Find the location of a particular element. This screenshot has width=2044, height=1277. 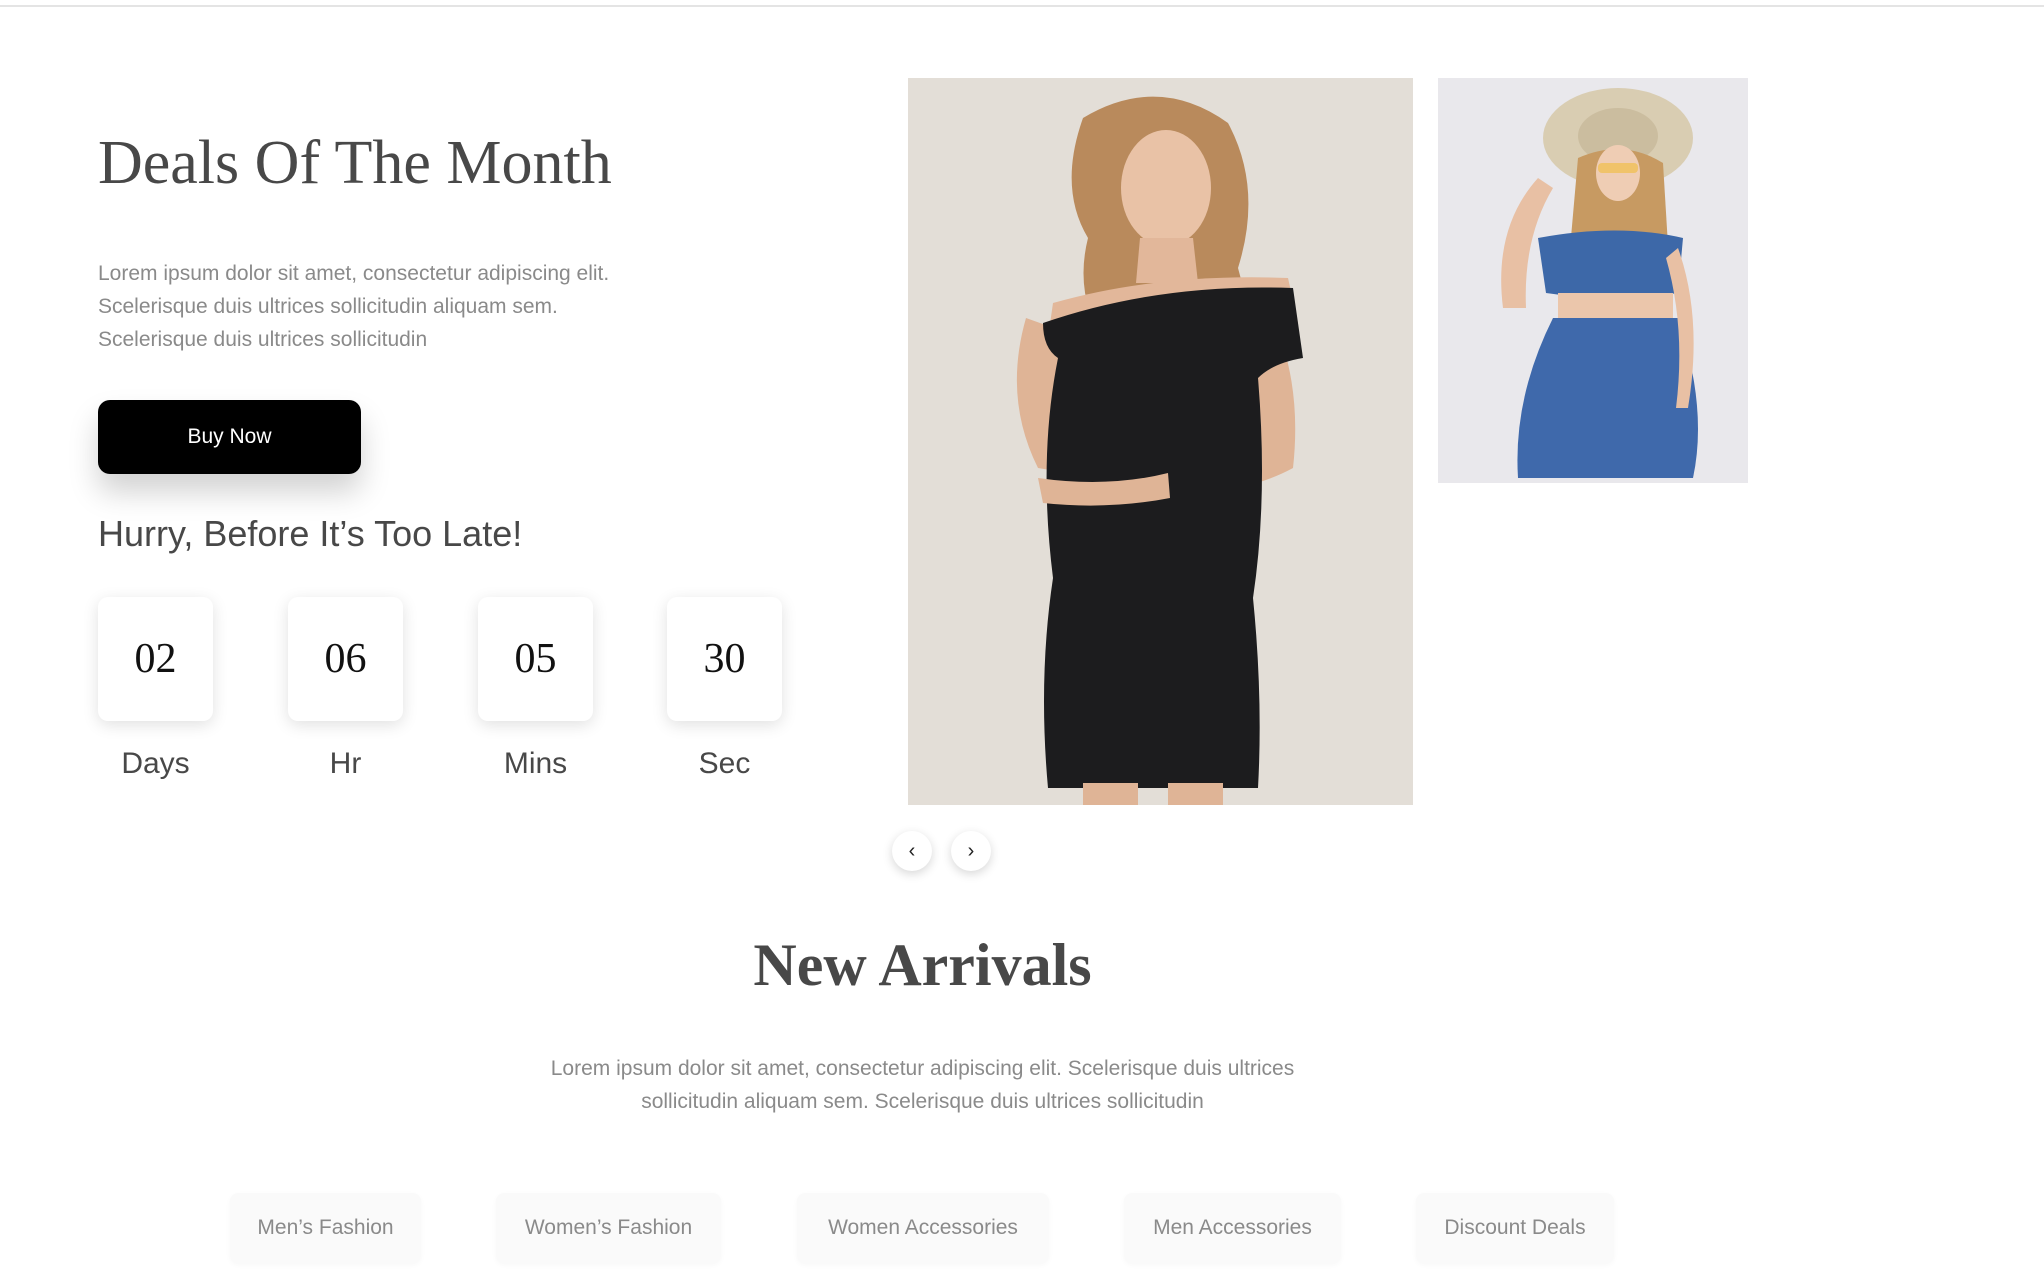

countdown-hours: 06 Hr is located at coordinates (345, 689).